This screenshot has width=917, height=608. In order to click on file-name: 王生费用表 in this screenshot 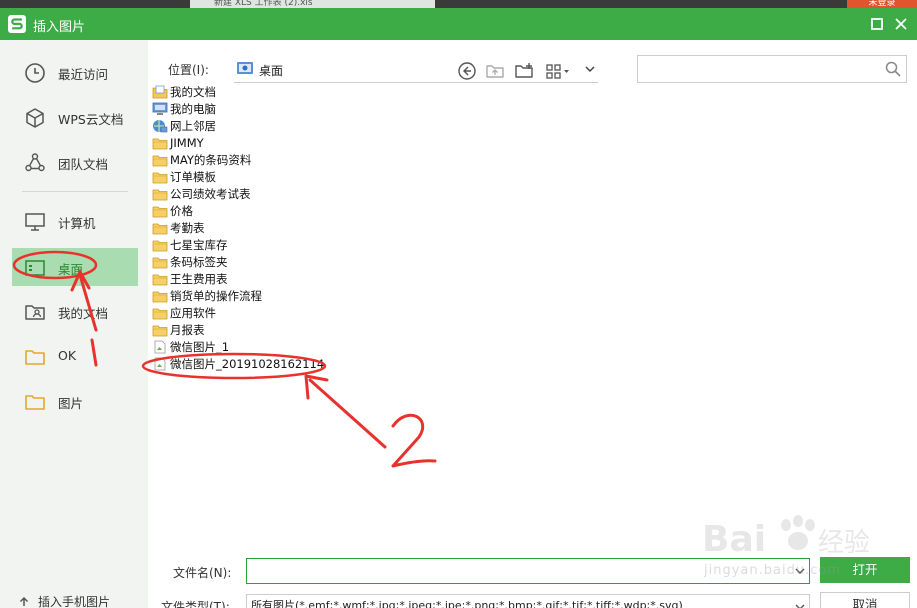, I will do `click(199, 279)`.